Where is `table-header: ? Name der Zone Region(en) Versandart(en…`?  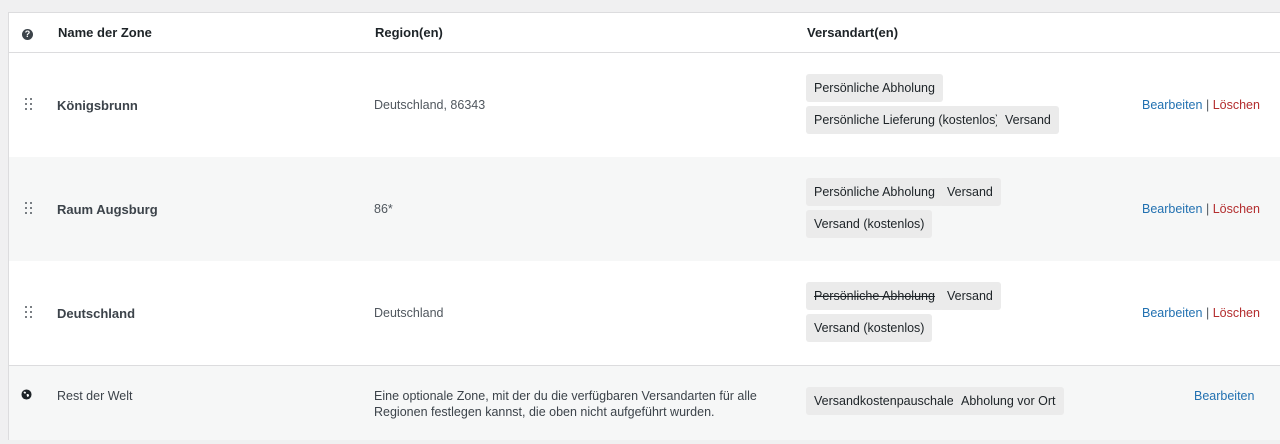 table-header: ? Name der Zone Region(en) Versandart(en… is located at coordinates (644, 33).